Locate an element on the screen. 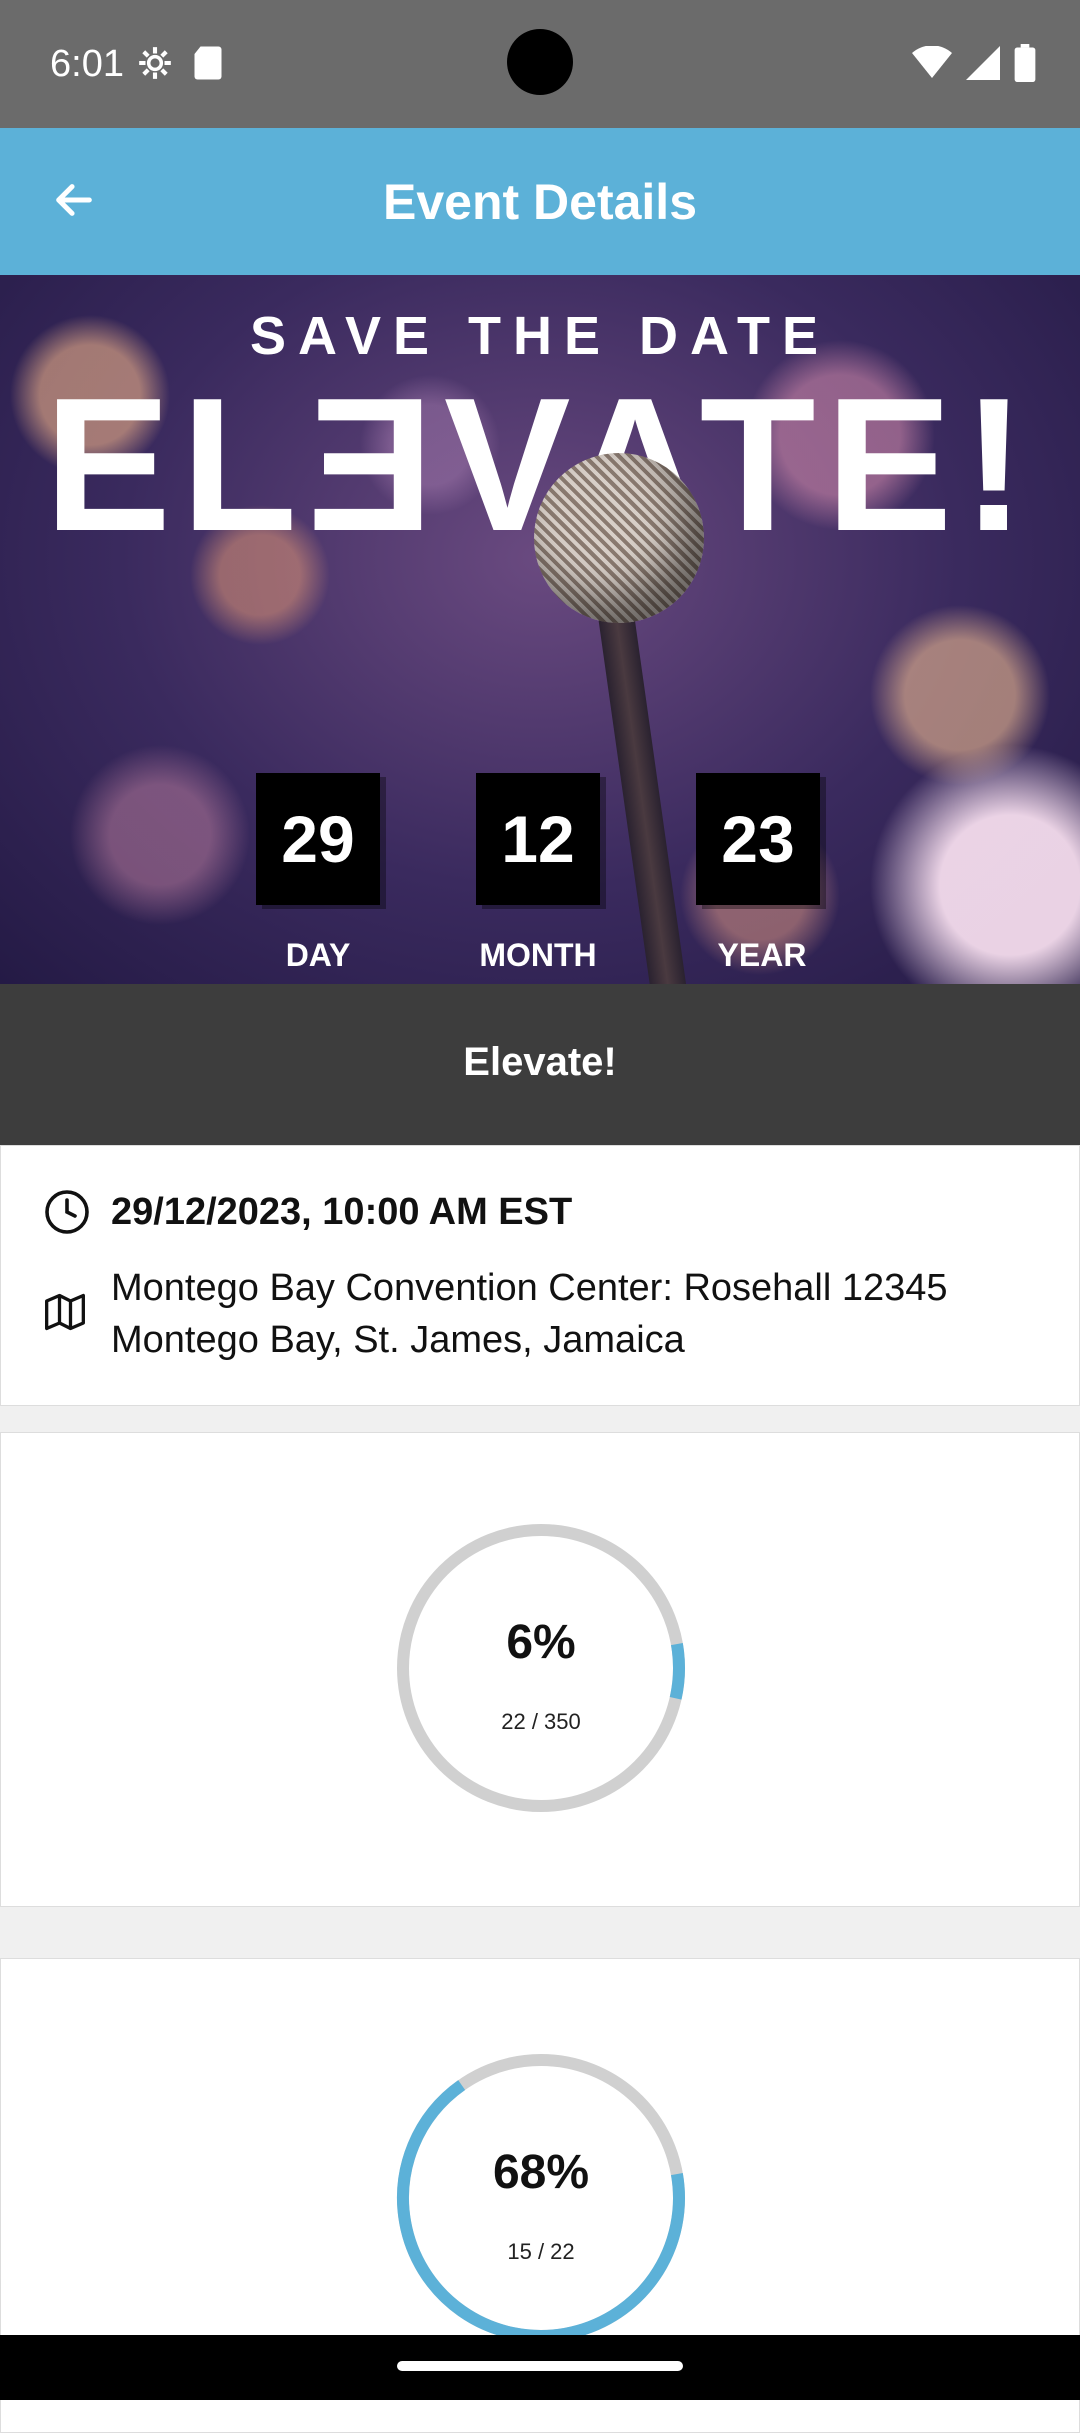 The width and height of the screenshot is (1080, 2433). app-bar: Event Details is located at coordinates (540, 201).